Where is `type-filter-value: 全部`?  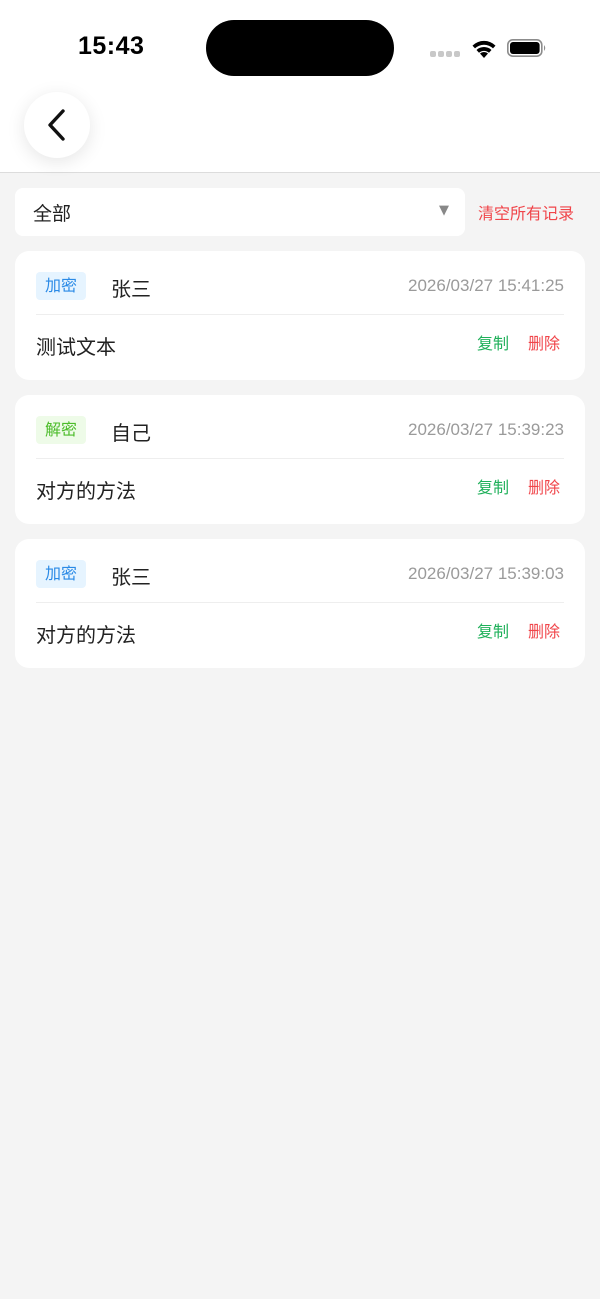
type-filter-value: 全部 is located at coordinates (52, 213).